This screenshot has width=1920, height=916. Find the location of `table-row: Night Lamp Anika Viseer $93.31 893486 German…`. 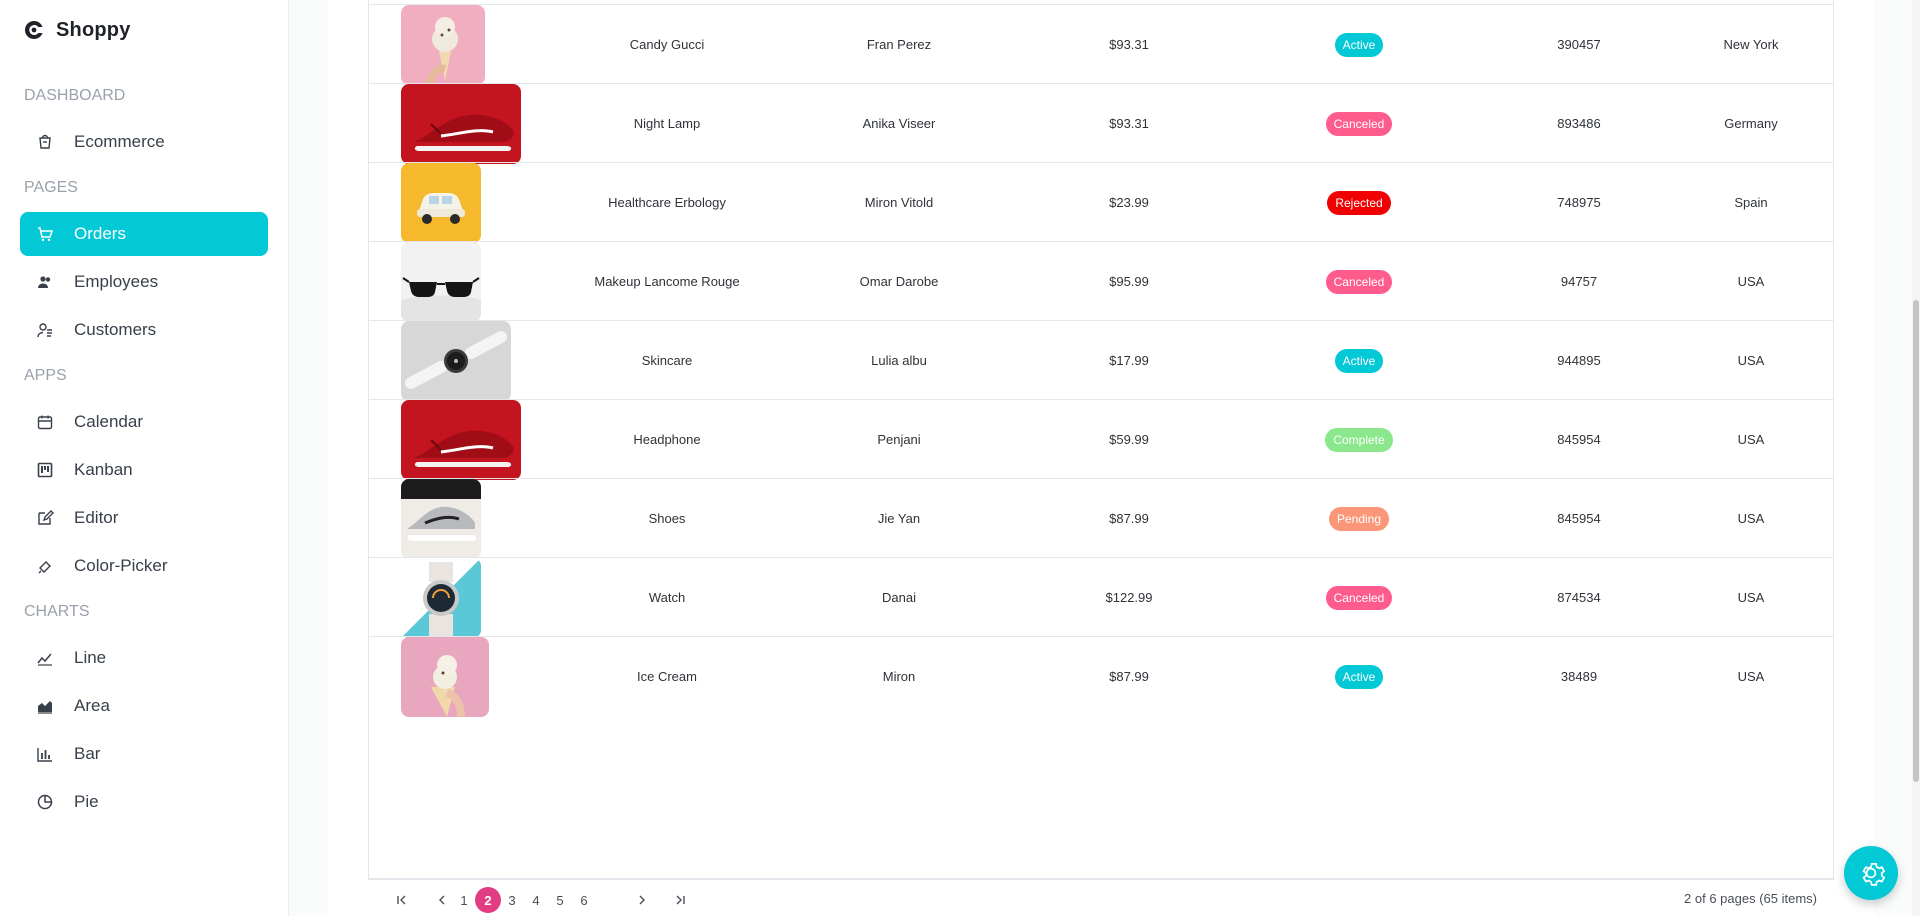

table-row: Night Lamp Anika Viseer $93.31 893486 German… is located at coordinates (1101, 123).